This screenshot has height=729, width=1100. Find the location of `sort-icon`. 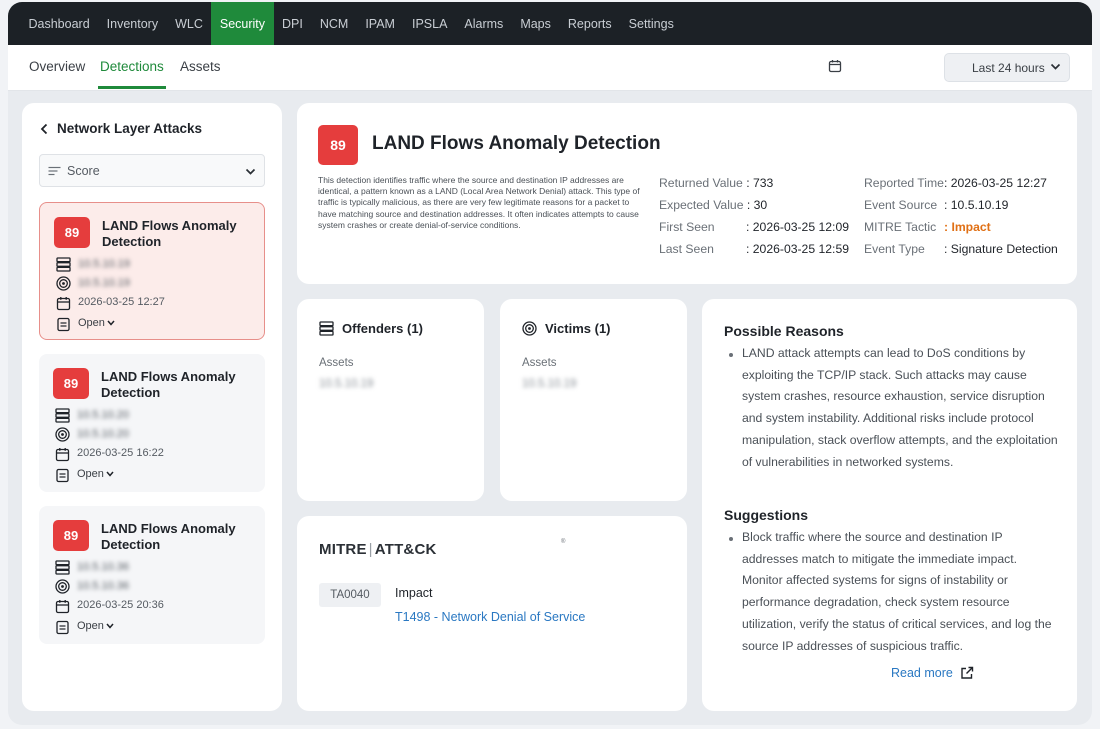

sort-icon is located at coordinates (54, 171).